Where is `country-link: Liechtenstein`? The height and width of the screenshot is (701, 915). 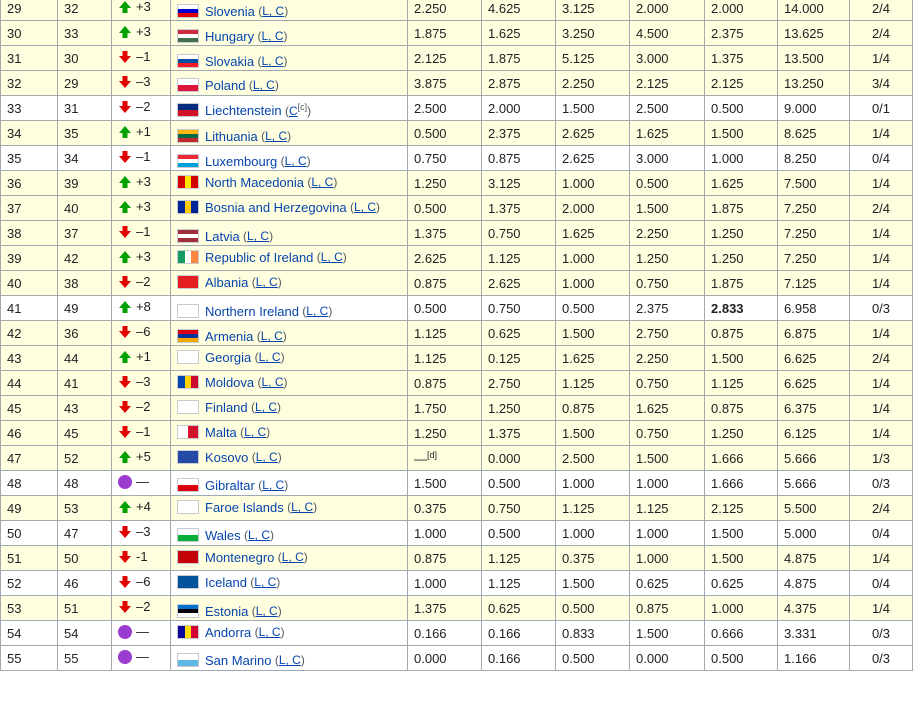
country-link: Liechtenstein is located at coordinates (243, 110).